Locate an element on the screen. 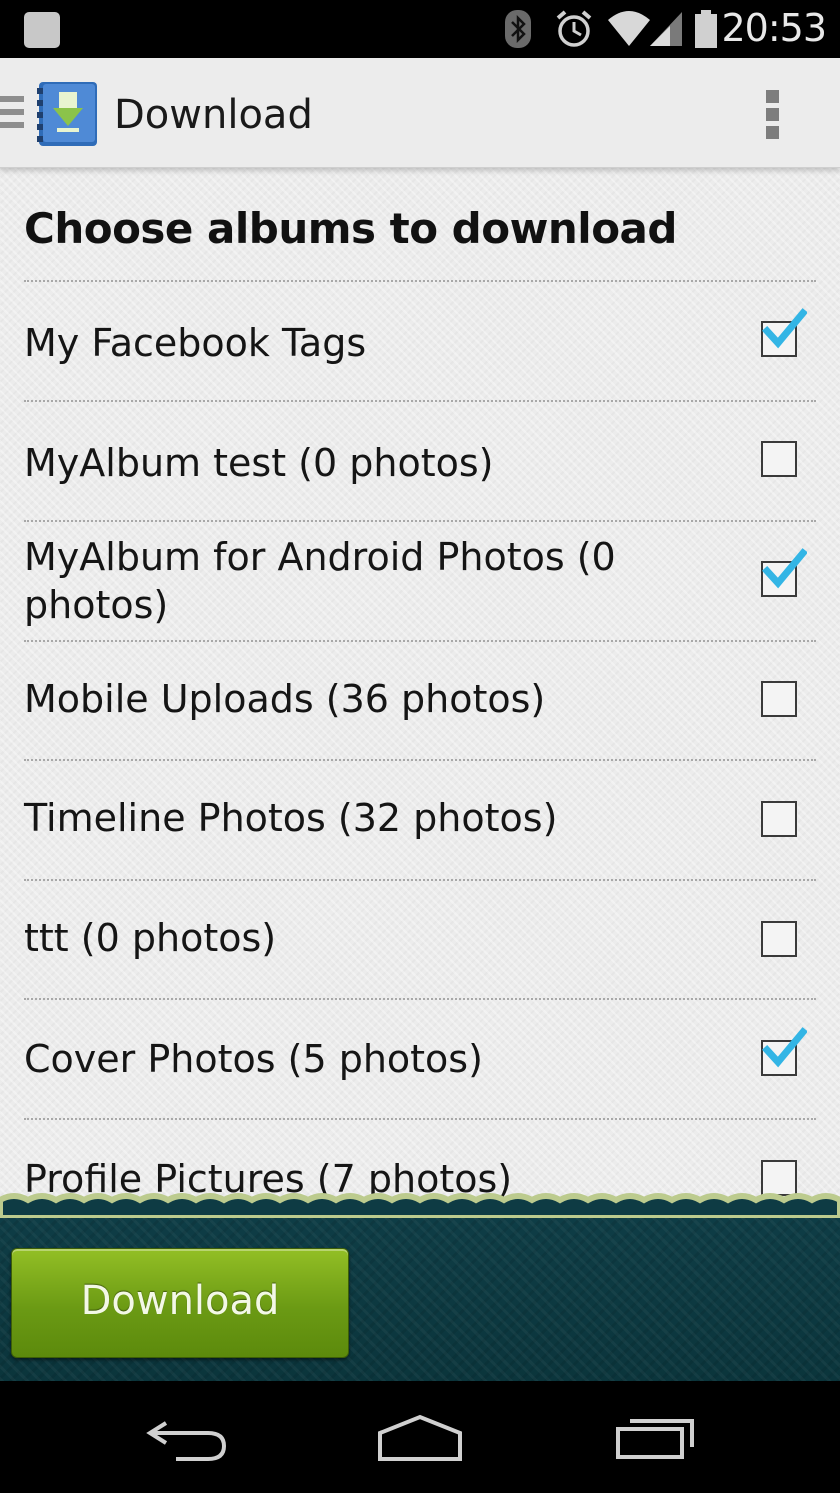  home-icon is located at coordinates (420, 1437).